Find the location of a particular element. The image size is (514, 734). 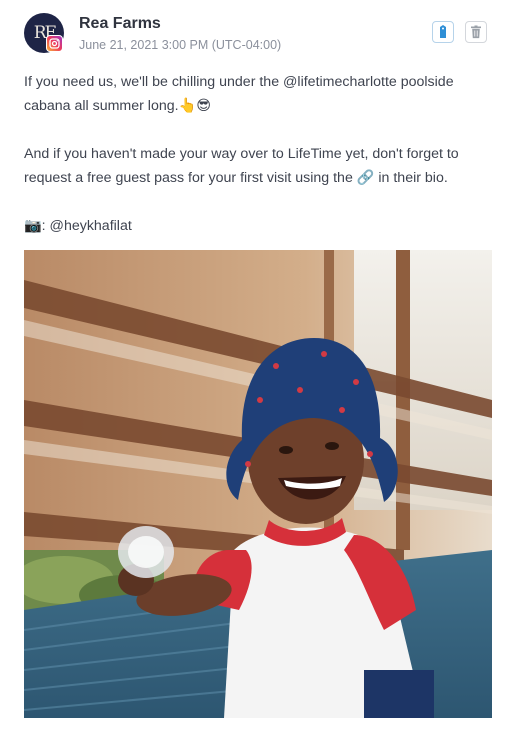

author-name: Rea Farms is located at coordinates (120, 24).